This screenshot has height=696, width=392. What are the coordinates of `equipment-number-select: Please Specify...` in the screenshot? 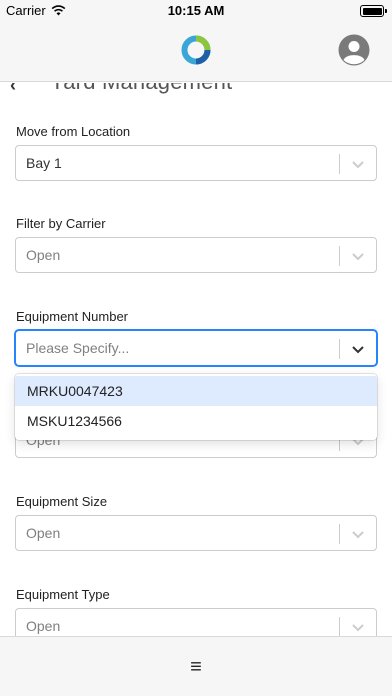 It's located at (196, 348).